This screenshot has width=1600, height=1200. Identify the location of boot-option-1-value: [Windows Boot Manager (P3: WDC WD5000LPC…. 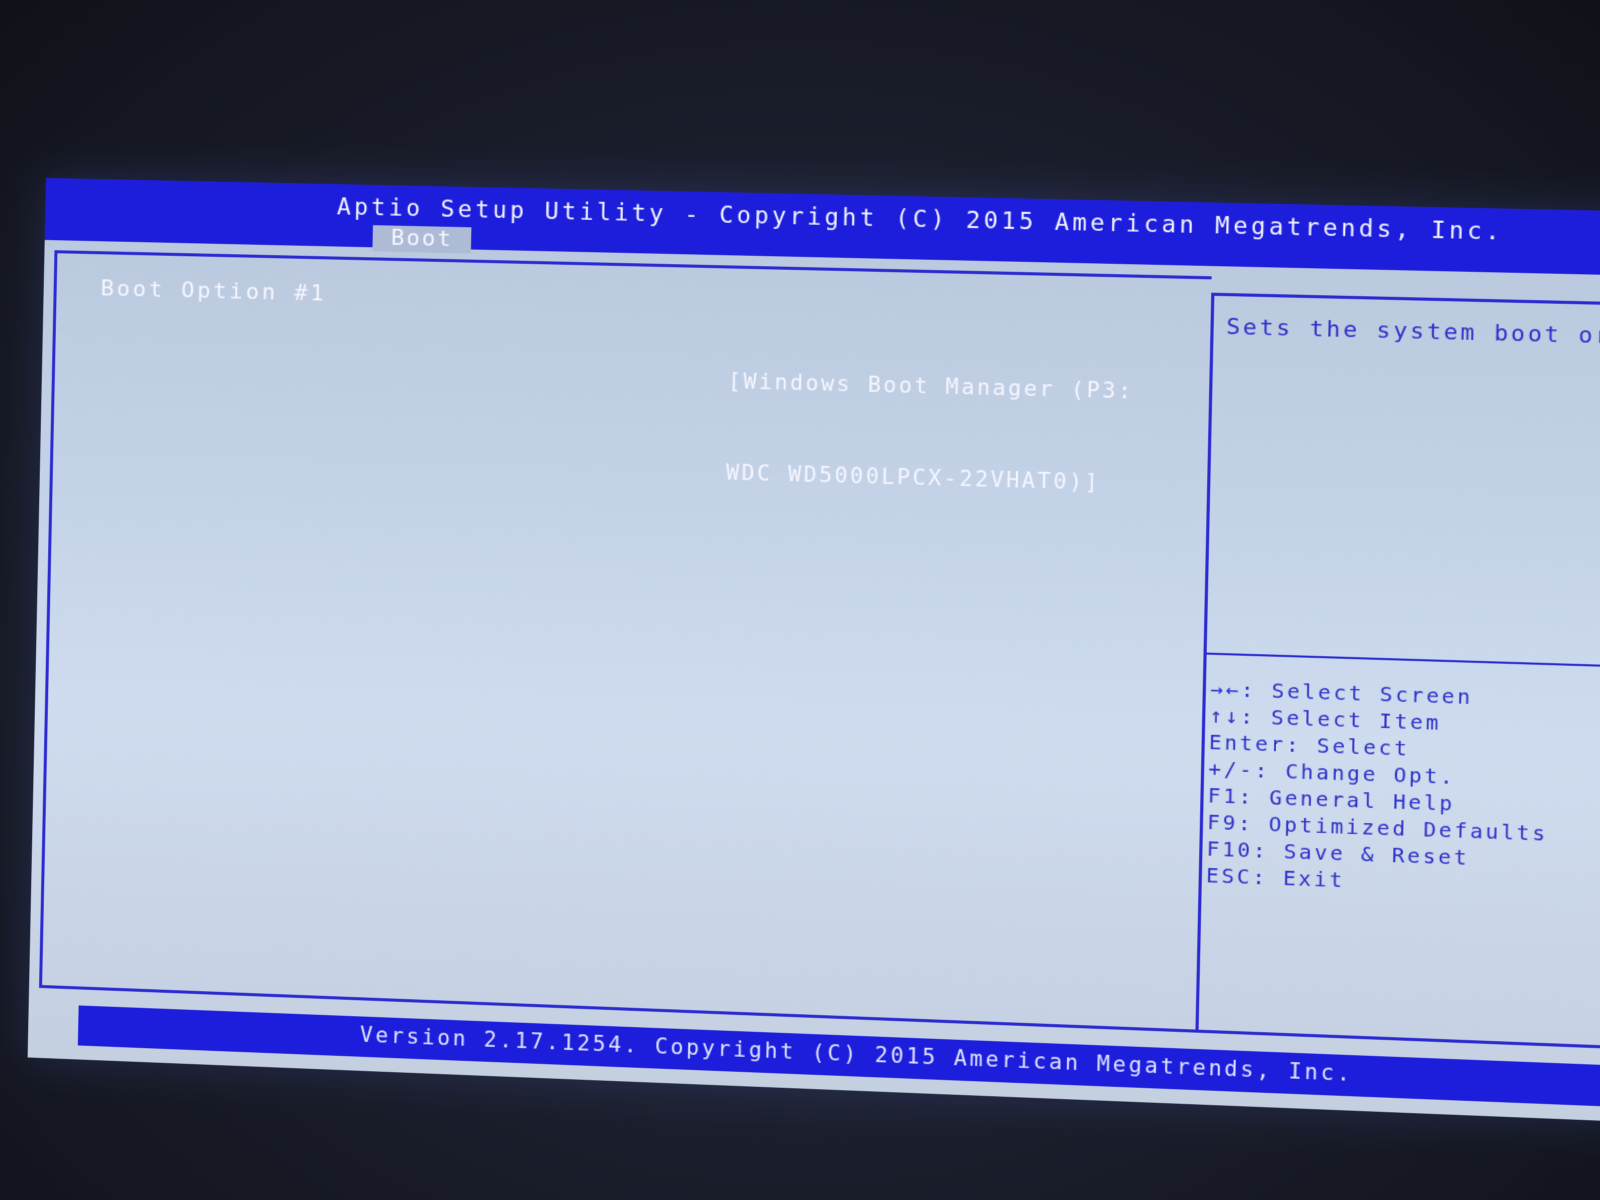
(929, 432).